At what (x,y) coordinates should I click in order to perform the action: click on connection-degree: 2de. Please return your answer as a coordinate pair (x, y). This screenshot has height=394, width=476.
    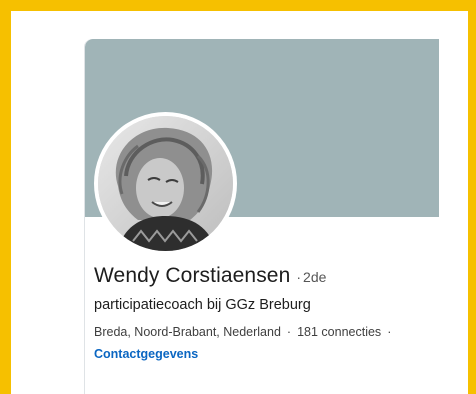
    Looking at the image, I should click on (315, 277).